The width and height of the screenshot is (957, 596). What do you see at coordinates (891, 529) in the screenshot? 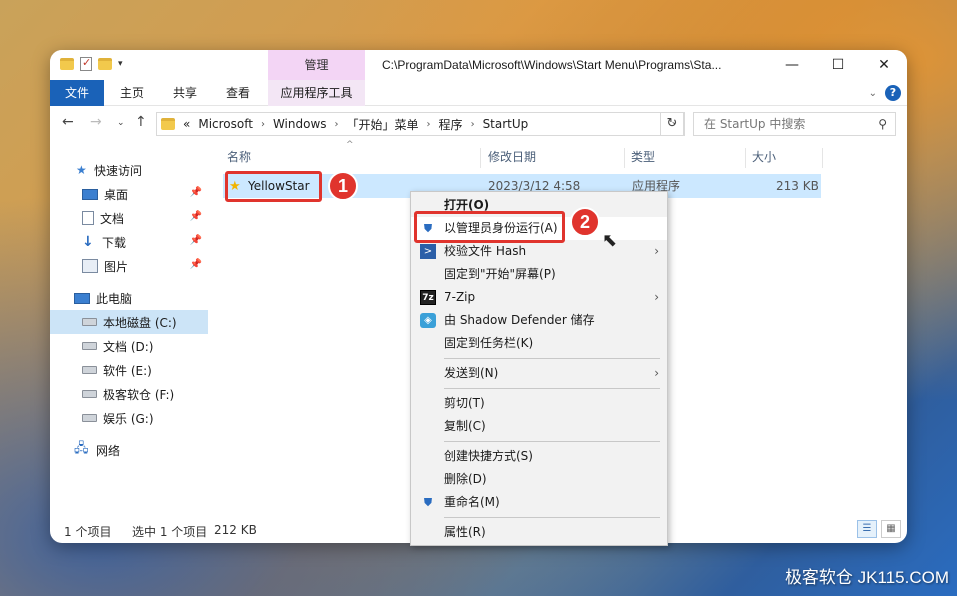
I see `large-icons-view-icon: ▦` at bounding box center [891, 529].